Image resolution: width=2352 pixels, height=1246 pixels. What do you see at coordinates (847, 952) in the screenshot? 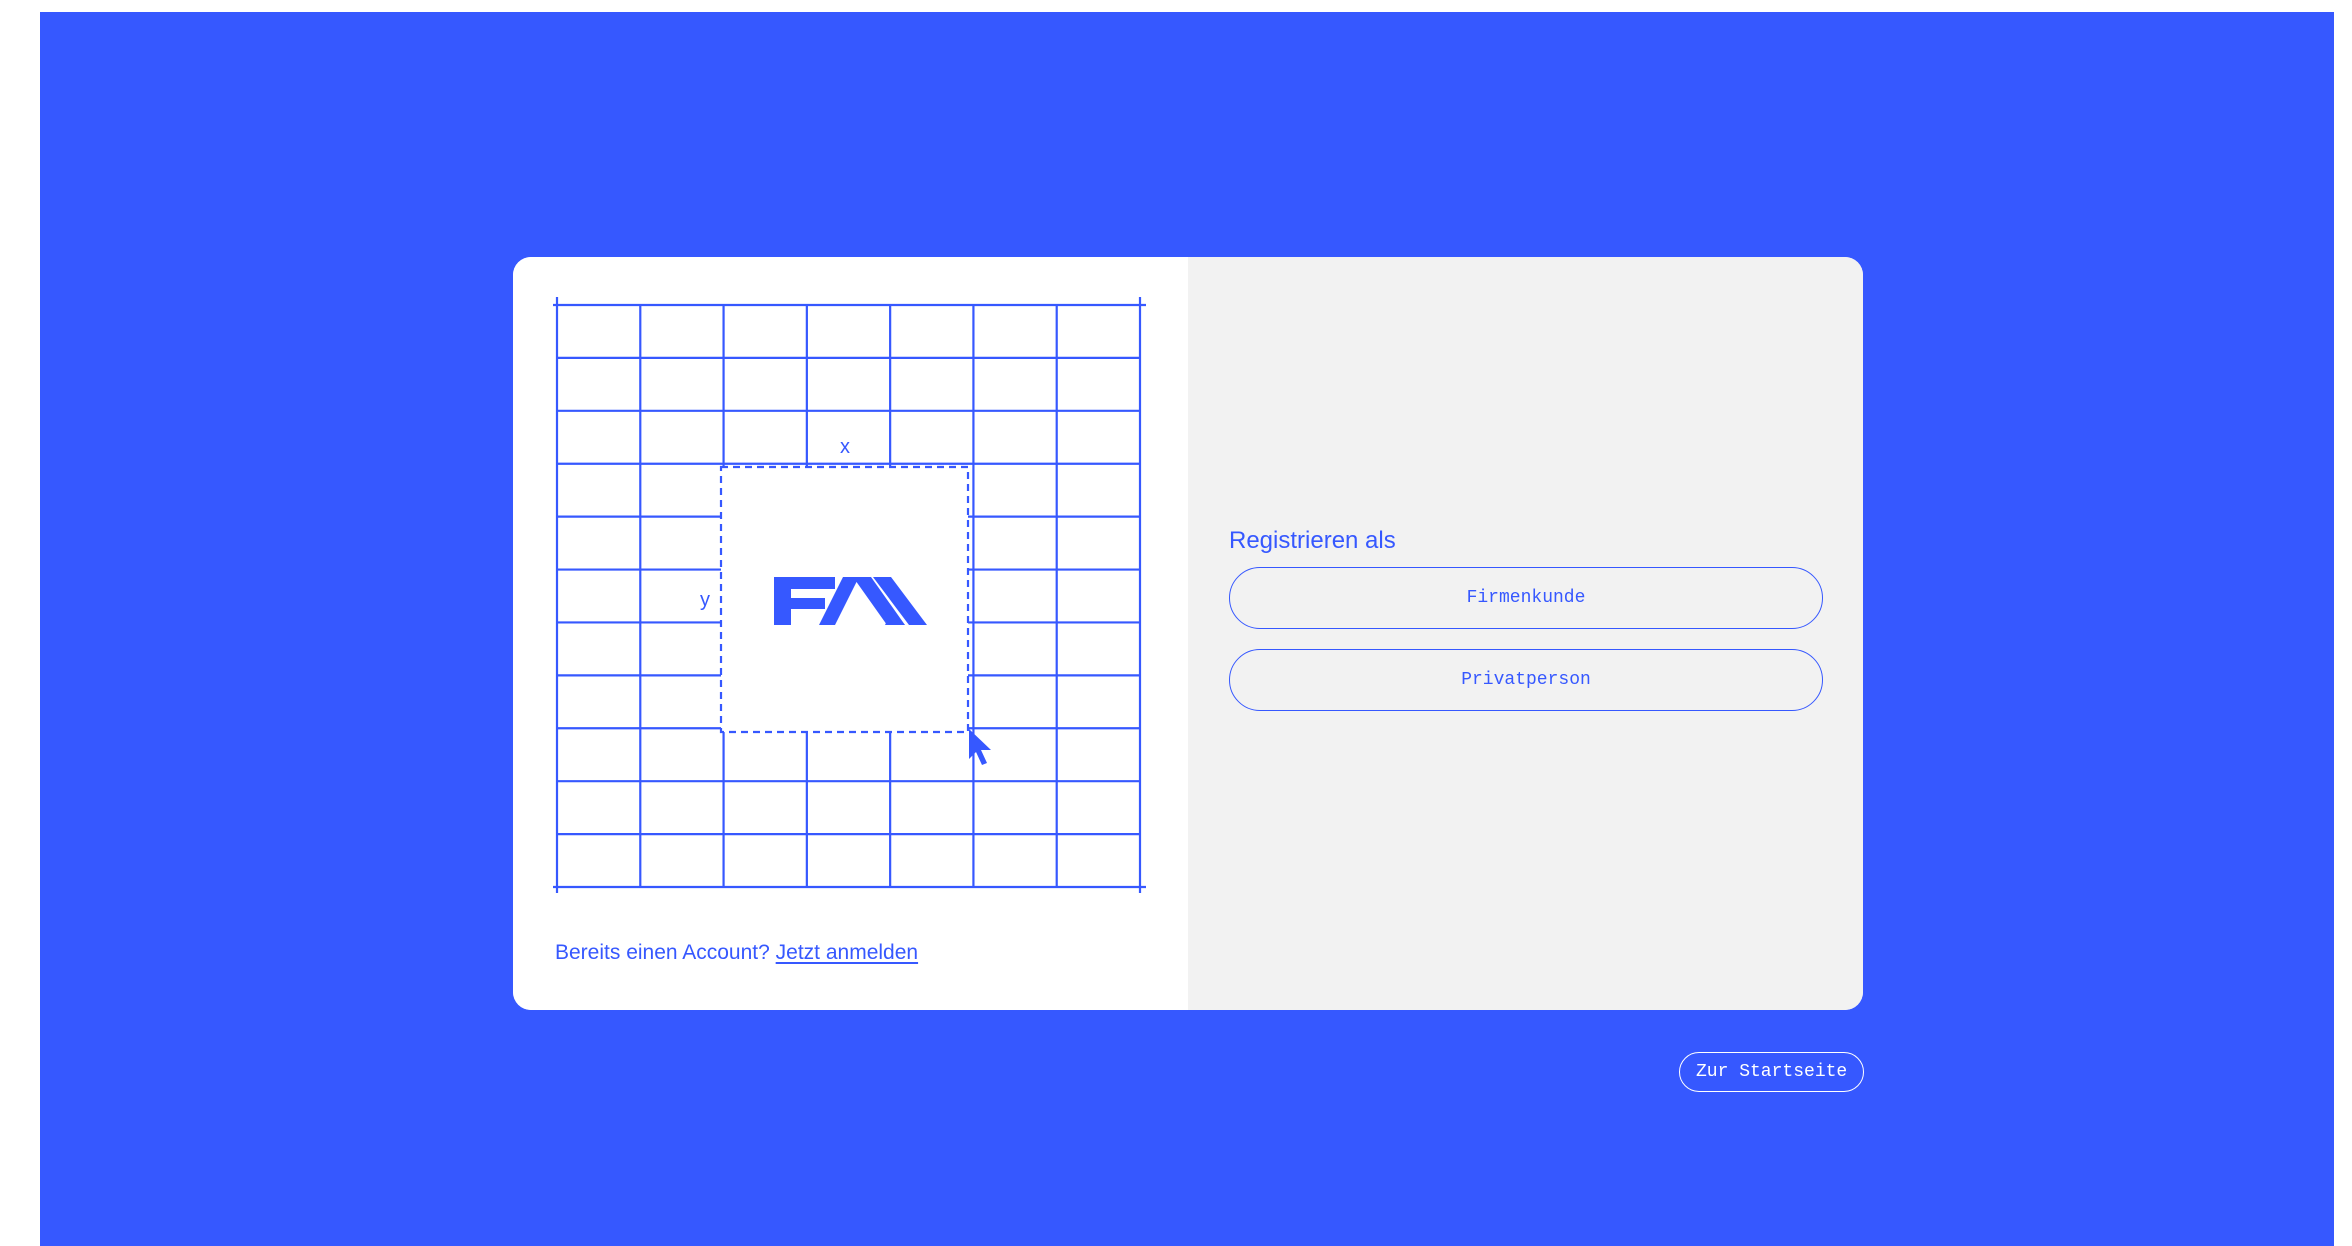
I see `login-link: Jetzt anmelden` at bounding box center [847, 952].